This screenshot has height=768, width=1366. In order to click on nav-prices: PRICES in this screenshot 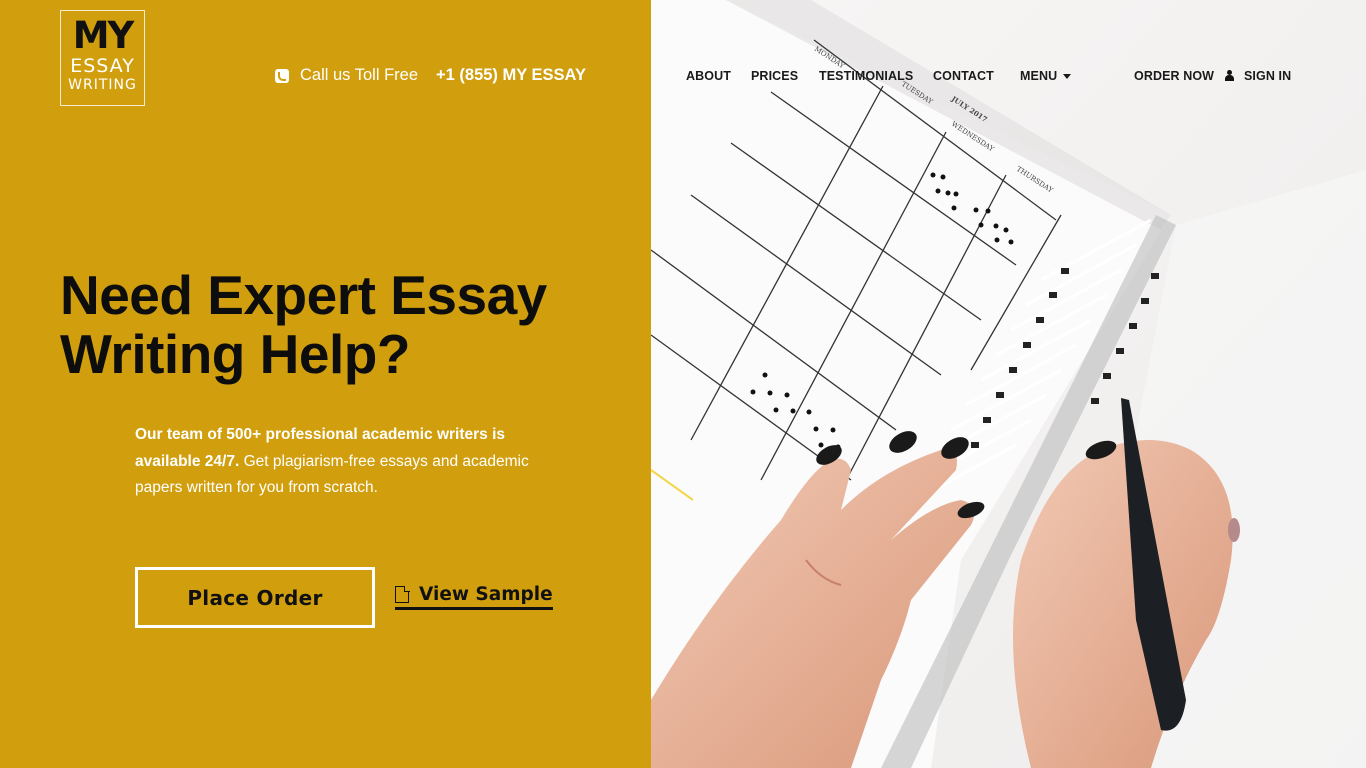, I will do `click(774, 76)`.